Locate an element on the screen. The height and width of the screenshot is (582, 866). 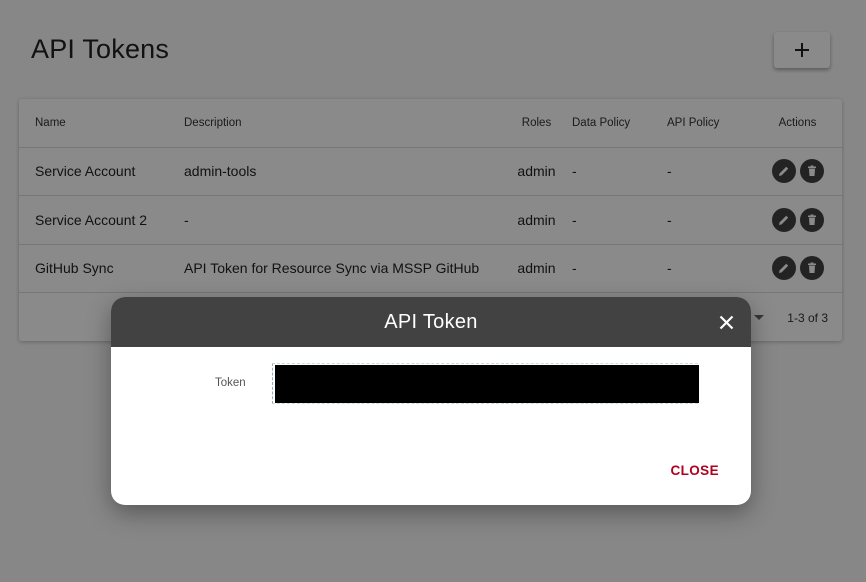
dialog-title: API Token is located at coordinates (431, 321).